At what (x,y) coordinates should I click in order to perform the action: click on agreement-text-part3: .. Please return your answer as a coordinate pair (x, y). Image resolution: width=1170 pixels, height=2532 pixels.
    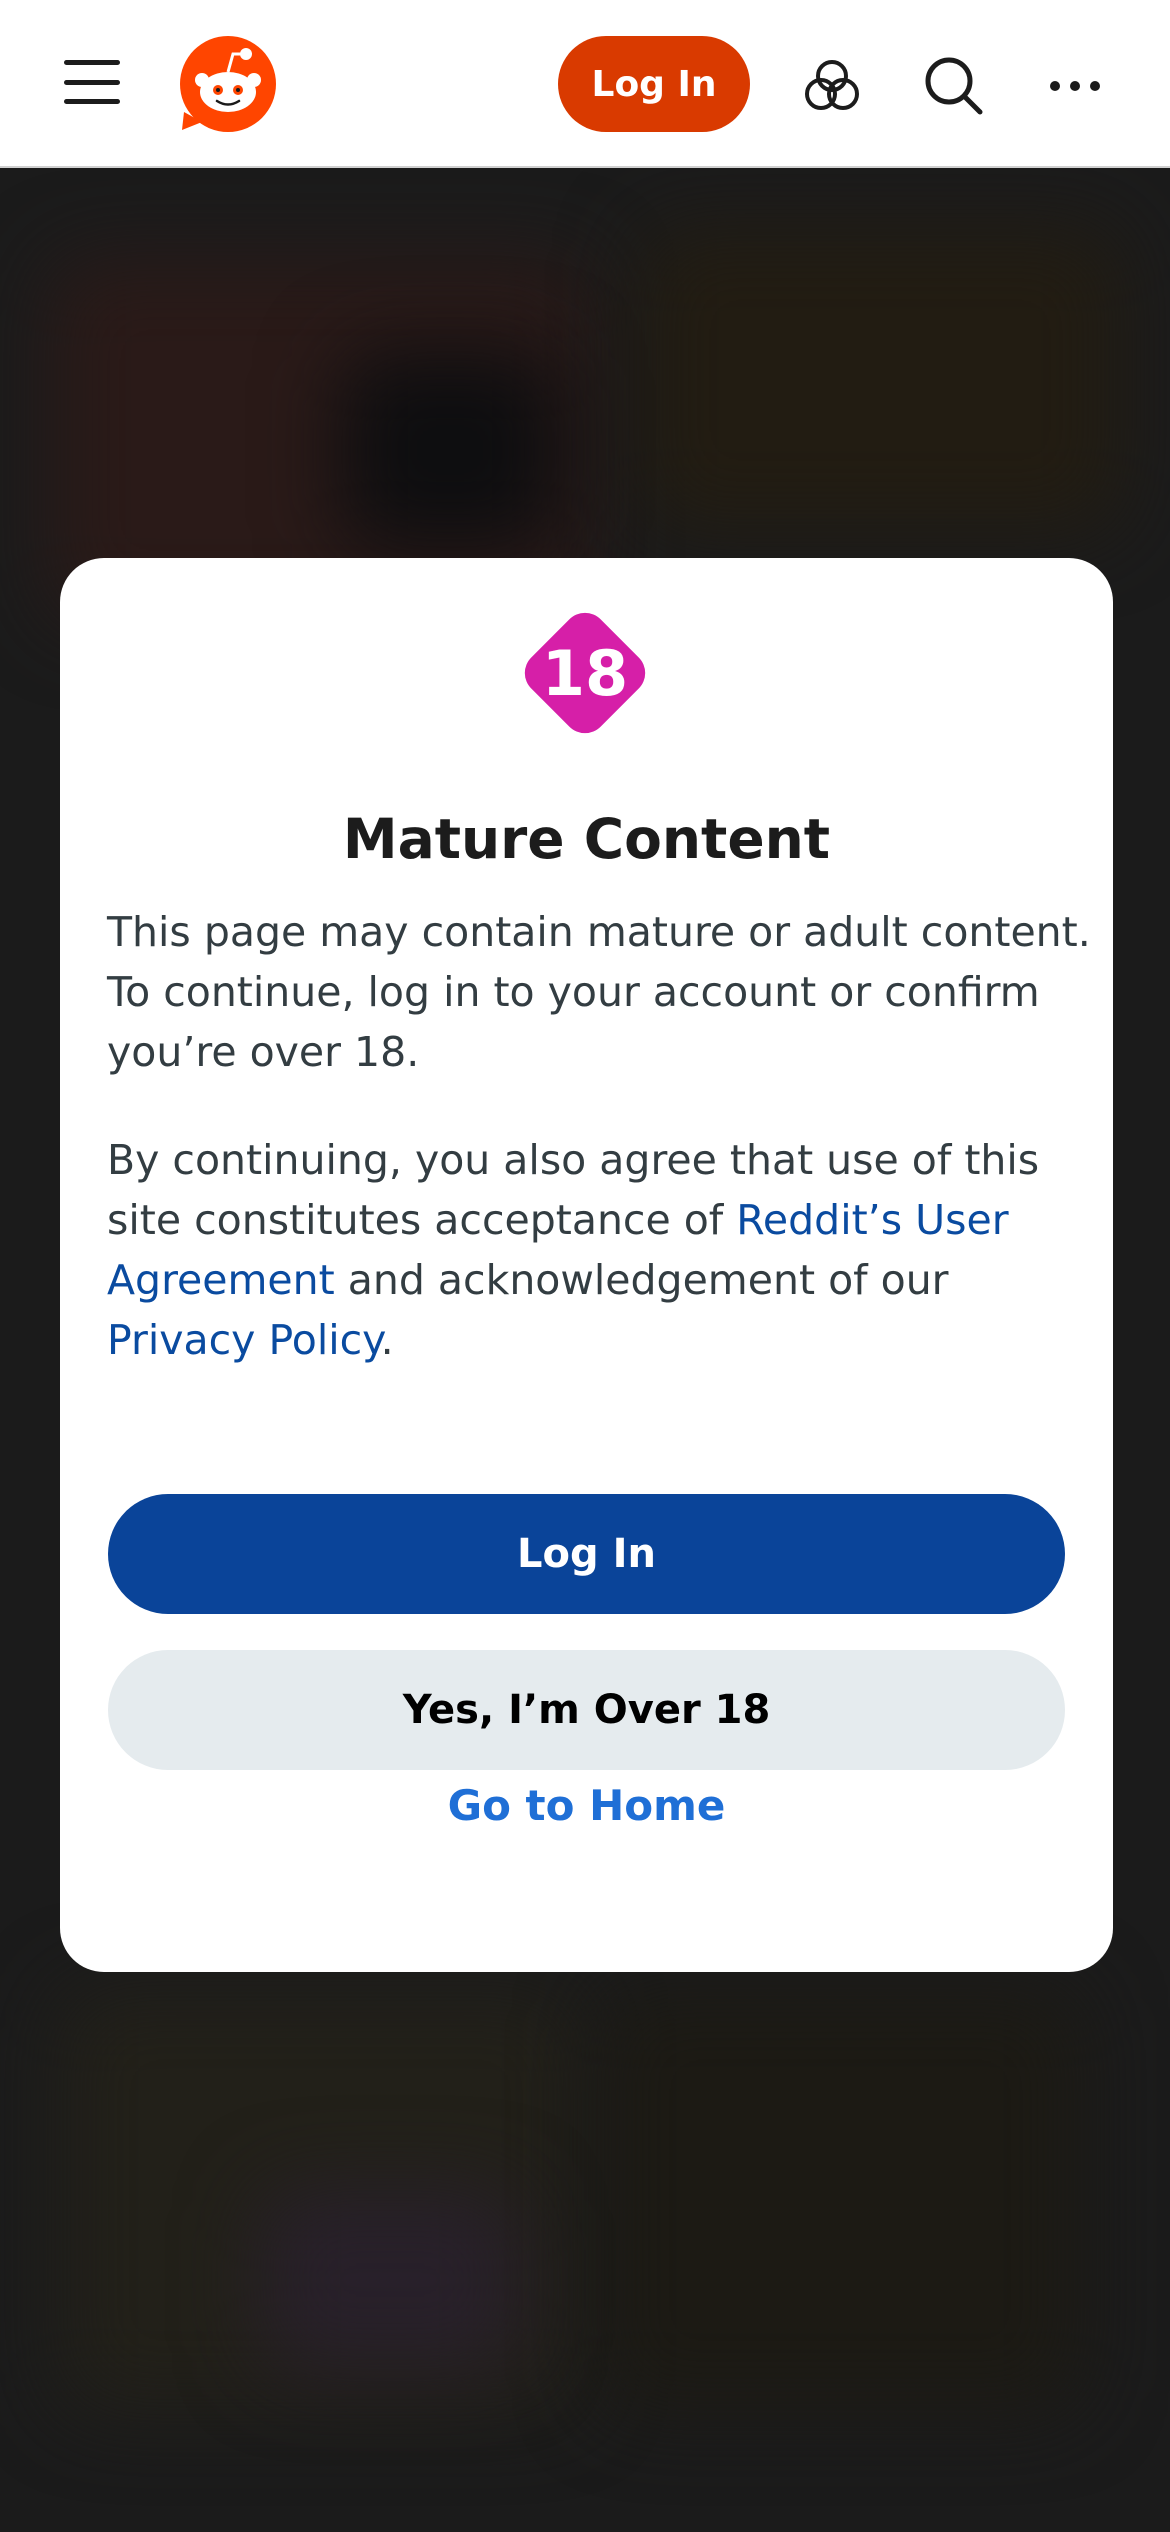
    Looking at the image, I should click on (387, 1340).